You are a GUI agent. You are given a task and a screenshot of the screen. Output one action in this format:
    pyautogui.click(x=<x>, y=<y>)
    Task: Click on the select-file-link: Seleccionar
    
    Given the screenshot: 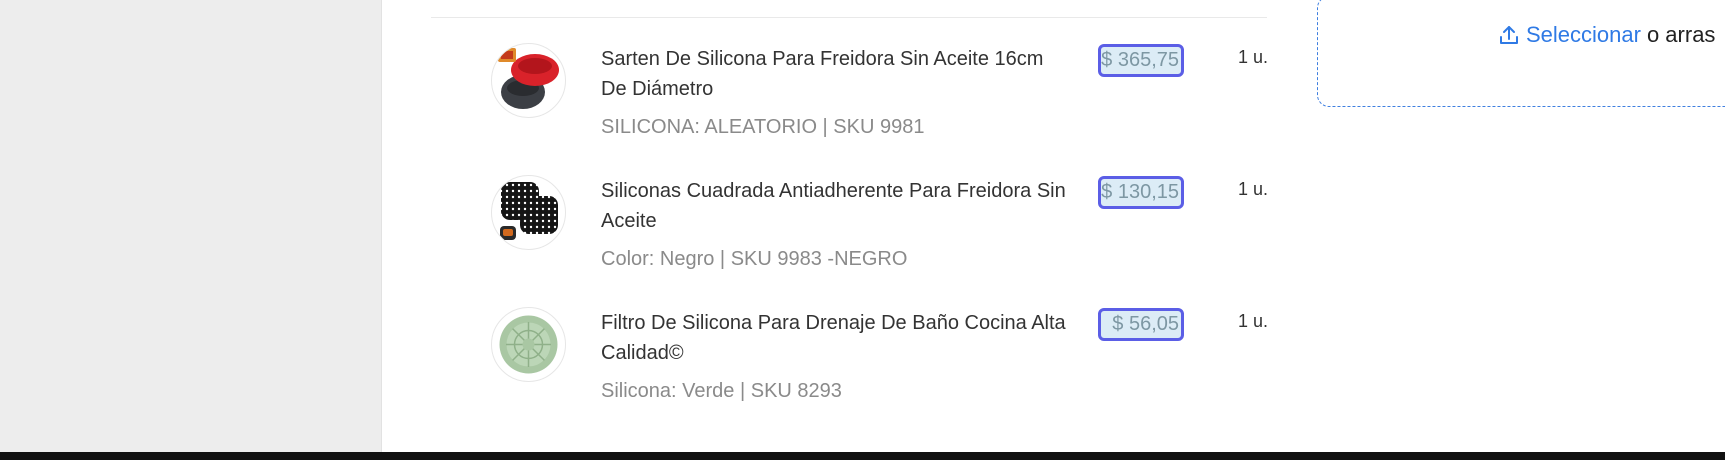 What is the action you would take?
    pyautogui.click(x=1583, y=35)
    